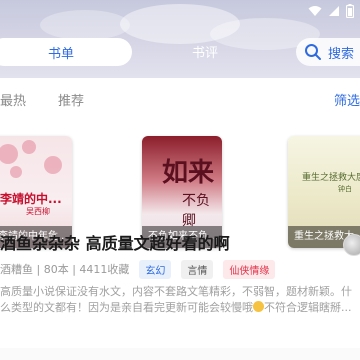 This screenshot has width=360, height=360. Describe the element at coordinates (85, 25) in the screenshot. I see `cloud-decoration` at that location.